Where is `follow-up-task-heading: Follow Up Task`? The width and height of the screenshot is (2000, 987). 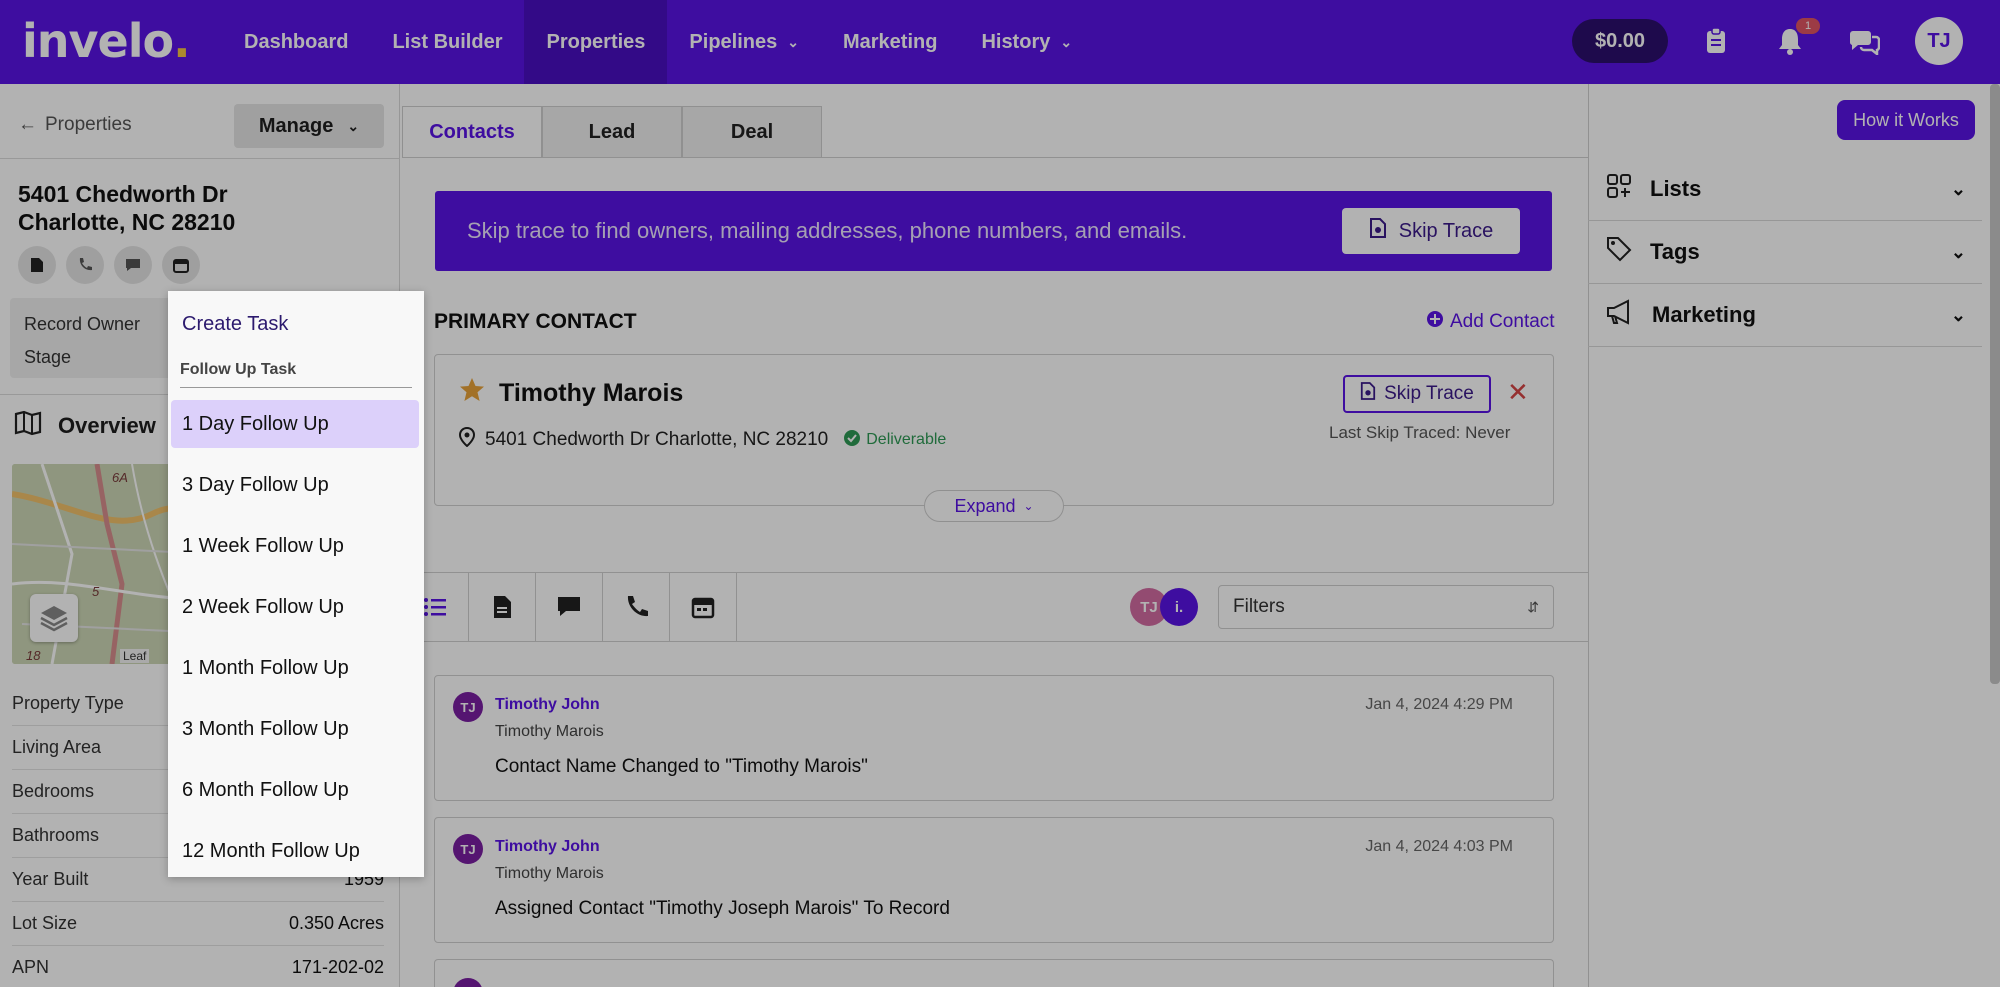
follow-up-task-heading: Follow Up Task is located at coordinates (296, 374).